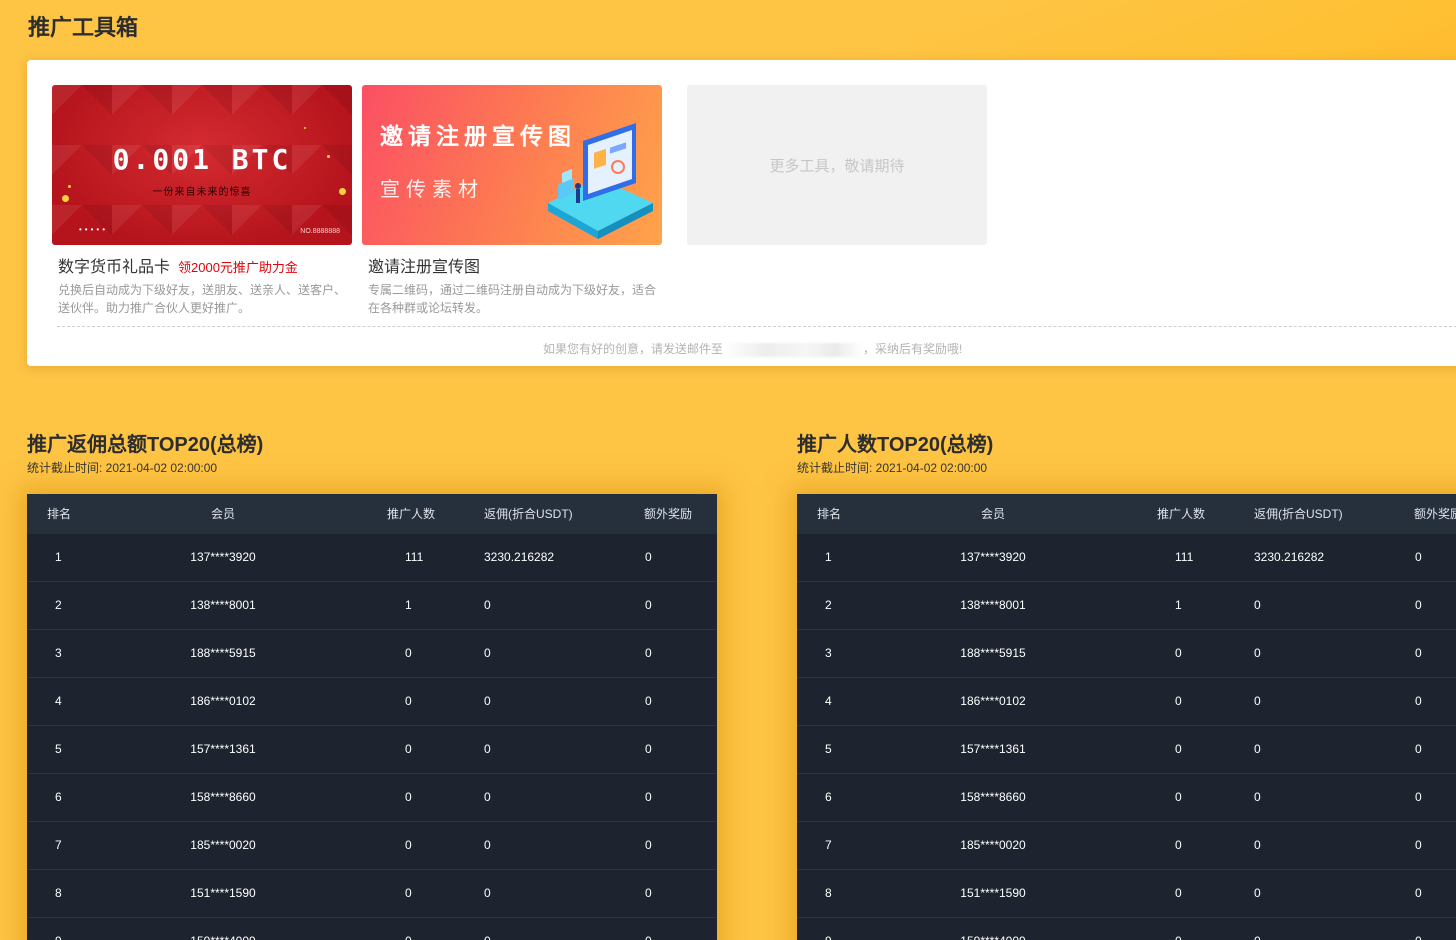 This screenshot has width=1456, height=940. Describe the element at coordinates (892, 468) in the screenshot. I see `referral-board-stat-time: 统计截止时间: 2021-04-02 02:00:00` at that location.